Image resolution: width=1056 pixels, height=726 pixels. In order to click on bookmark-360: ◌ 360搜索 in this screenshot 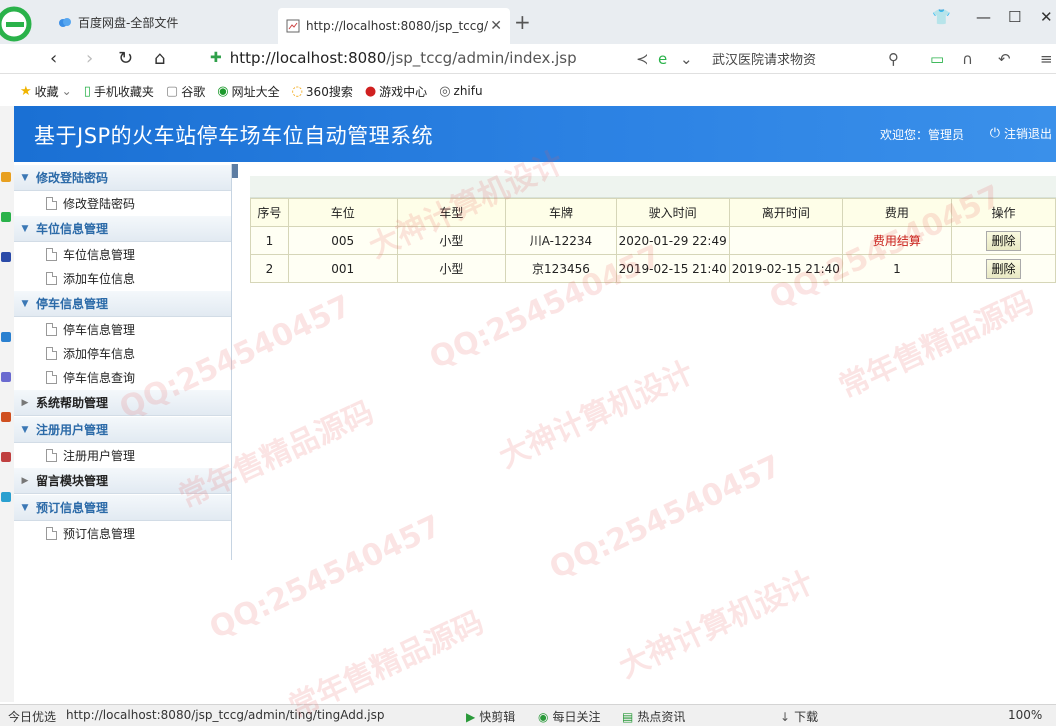, I will do `click(322, 91)`.